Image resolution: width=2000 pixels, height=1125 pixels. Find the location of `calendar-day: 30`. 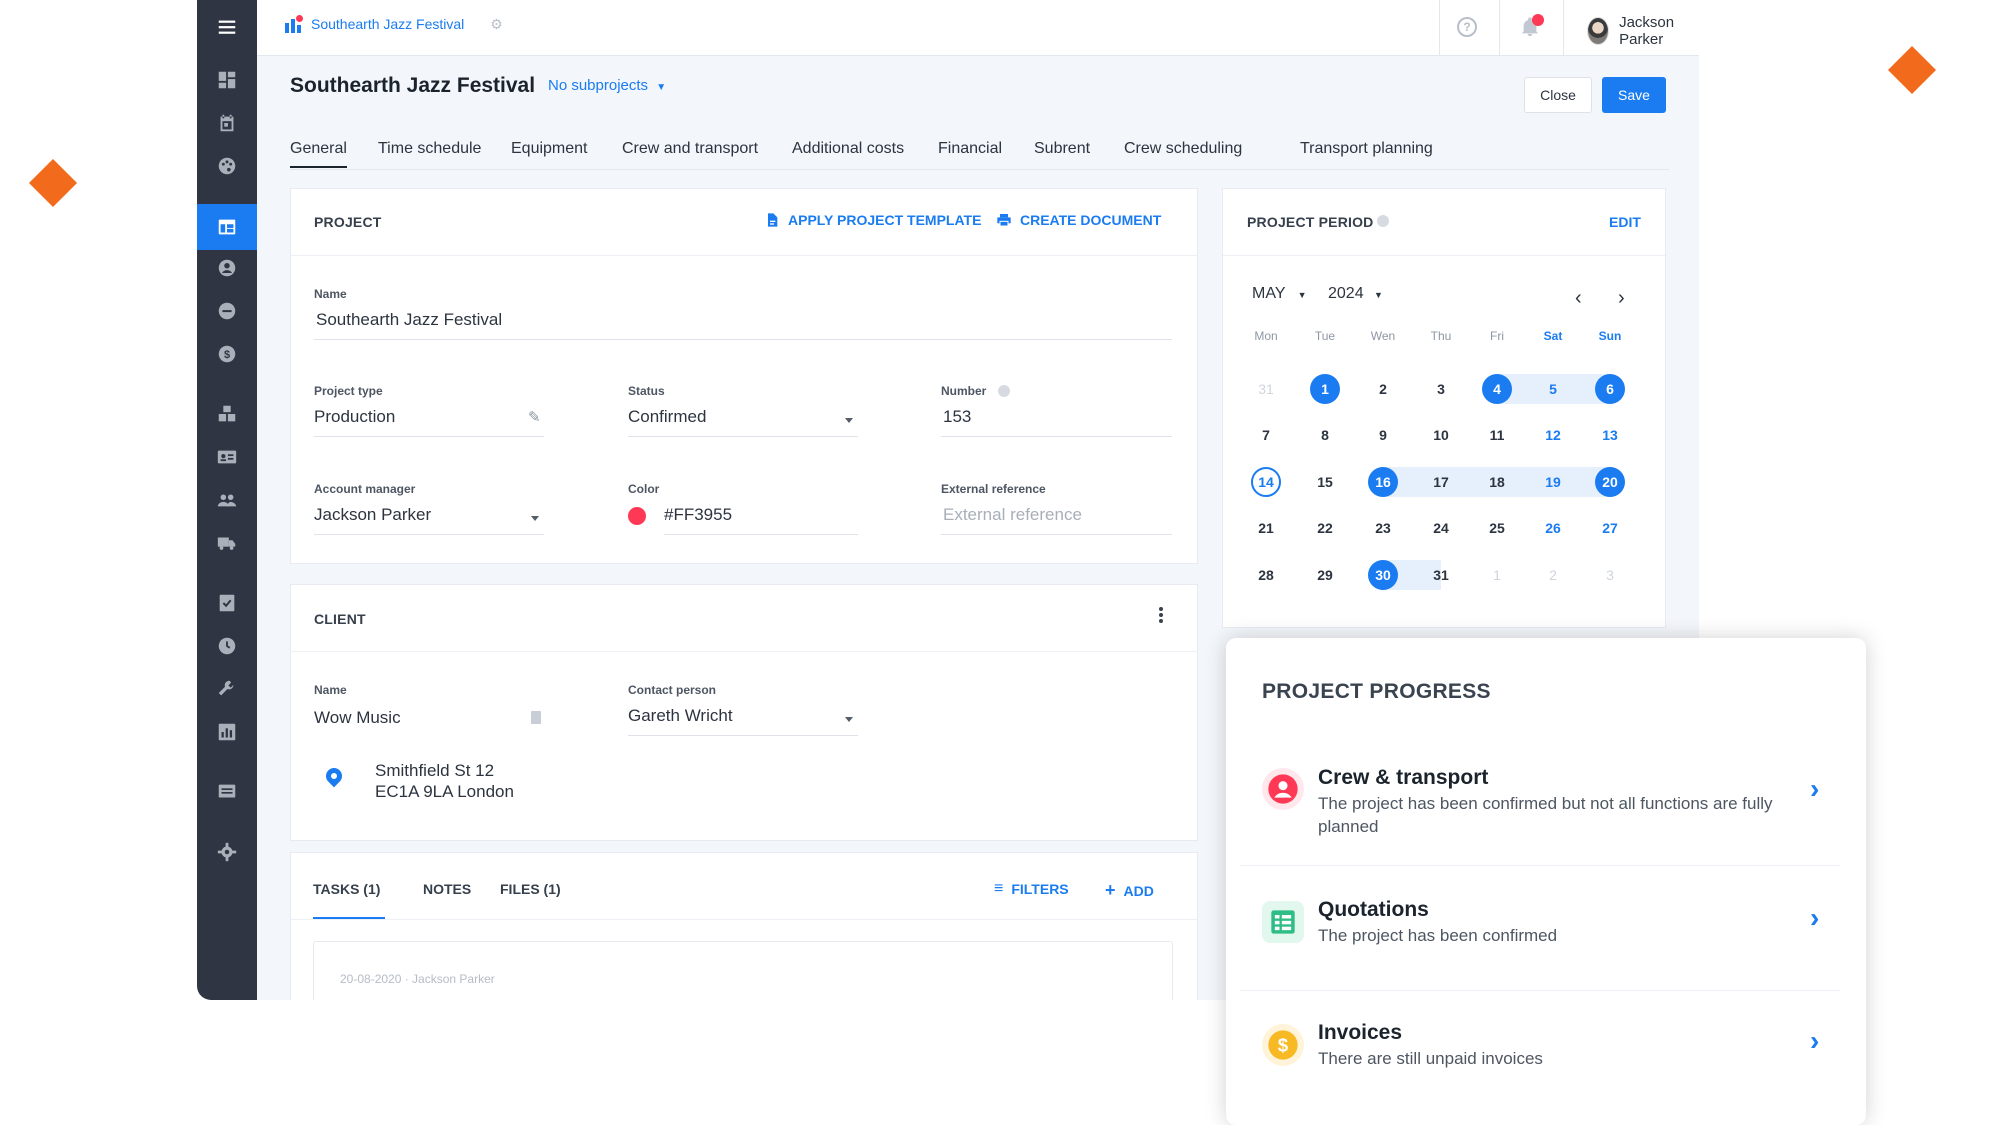

calendar-day: 30 is located at coordinates (1383, 575).